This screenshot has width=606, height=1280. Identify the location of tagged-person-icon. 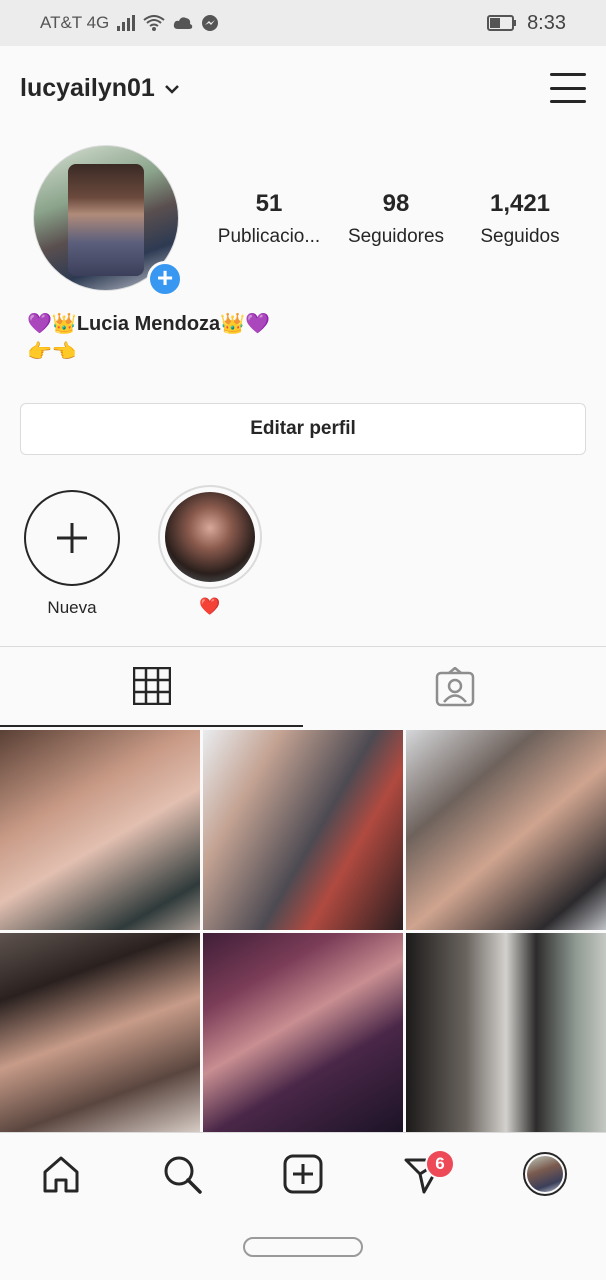
(454, 687).